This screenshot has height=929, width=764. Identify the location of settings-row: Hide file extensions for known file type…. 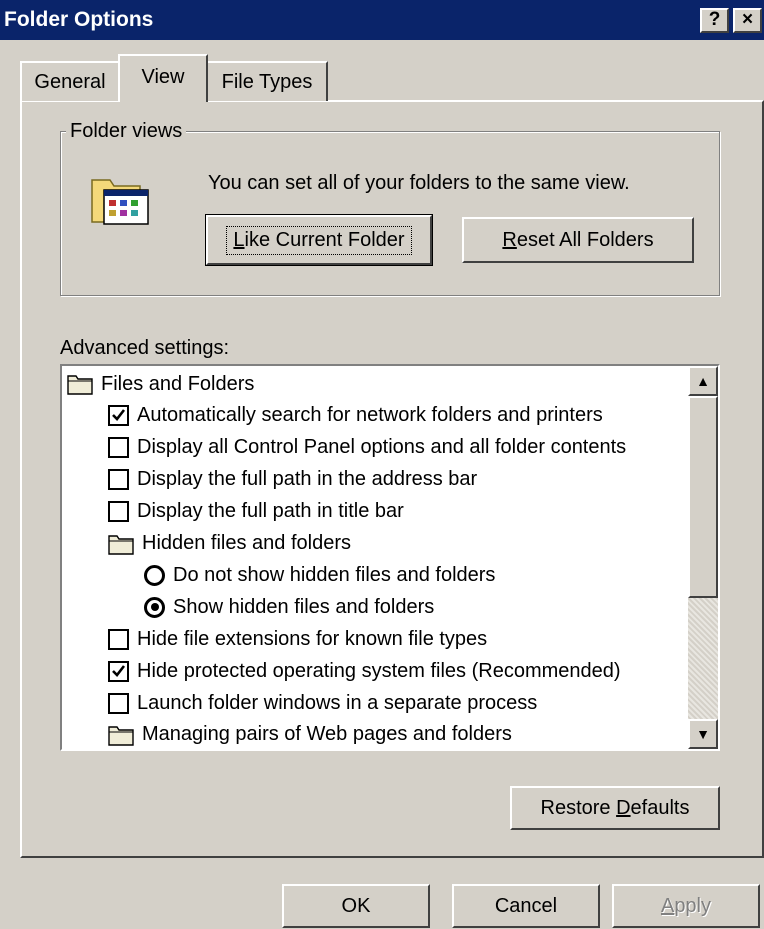
(297, 639).